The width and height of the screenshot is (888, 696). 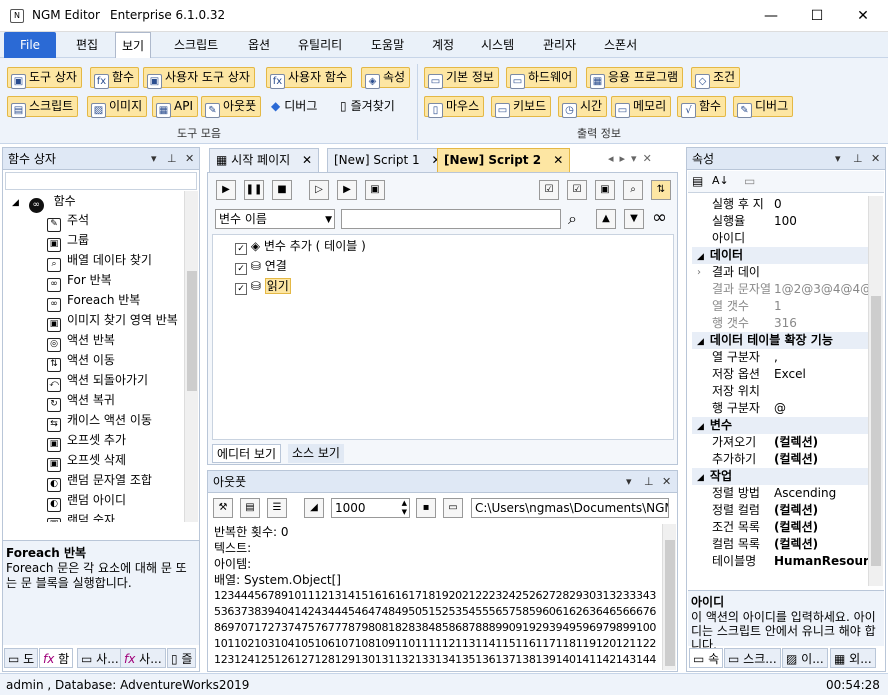 I want to click on property-row: 아이디, so click(x=780, y=238).